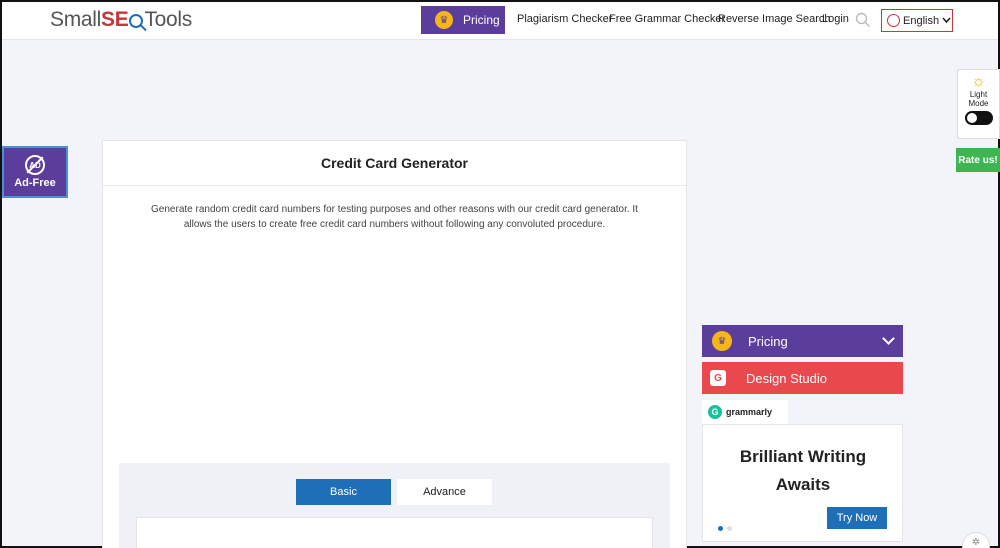 The image size is (1000, 548). I want to click on theme-toggle-panel: ☼ Light Mode, so click(978, 104).